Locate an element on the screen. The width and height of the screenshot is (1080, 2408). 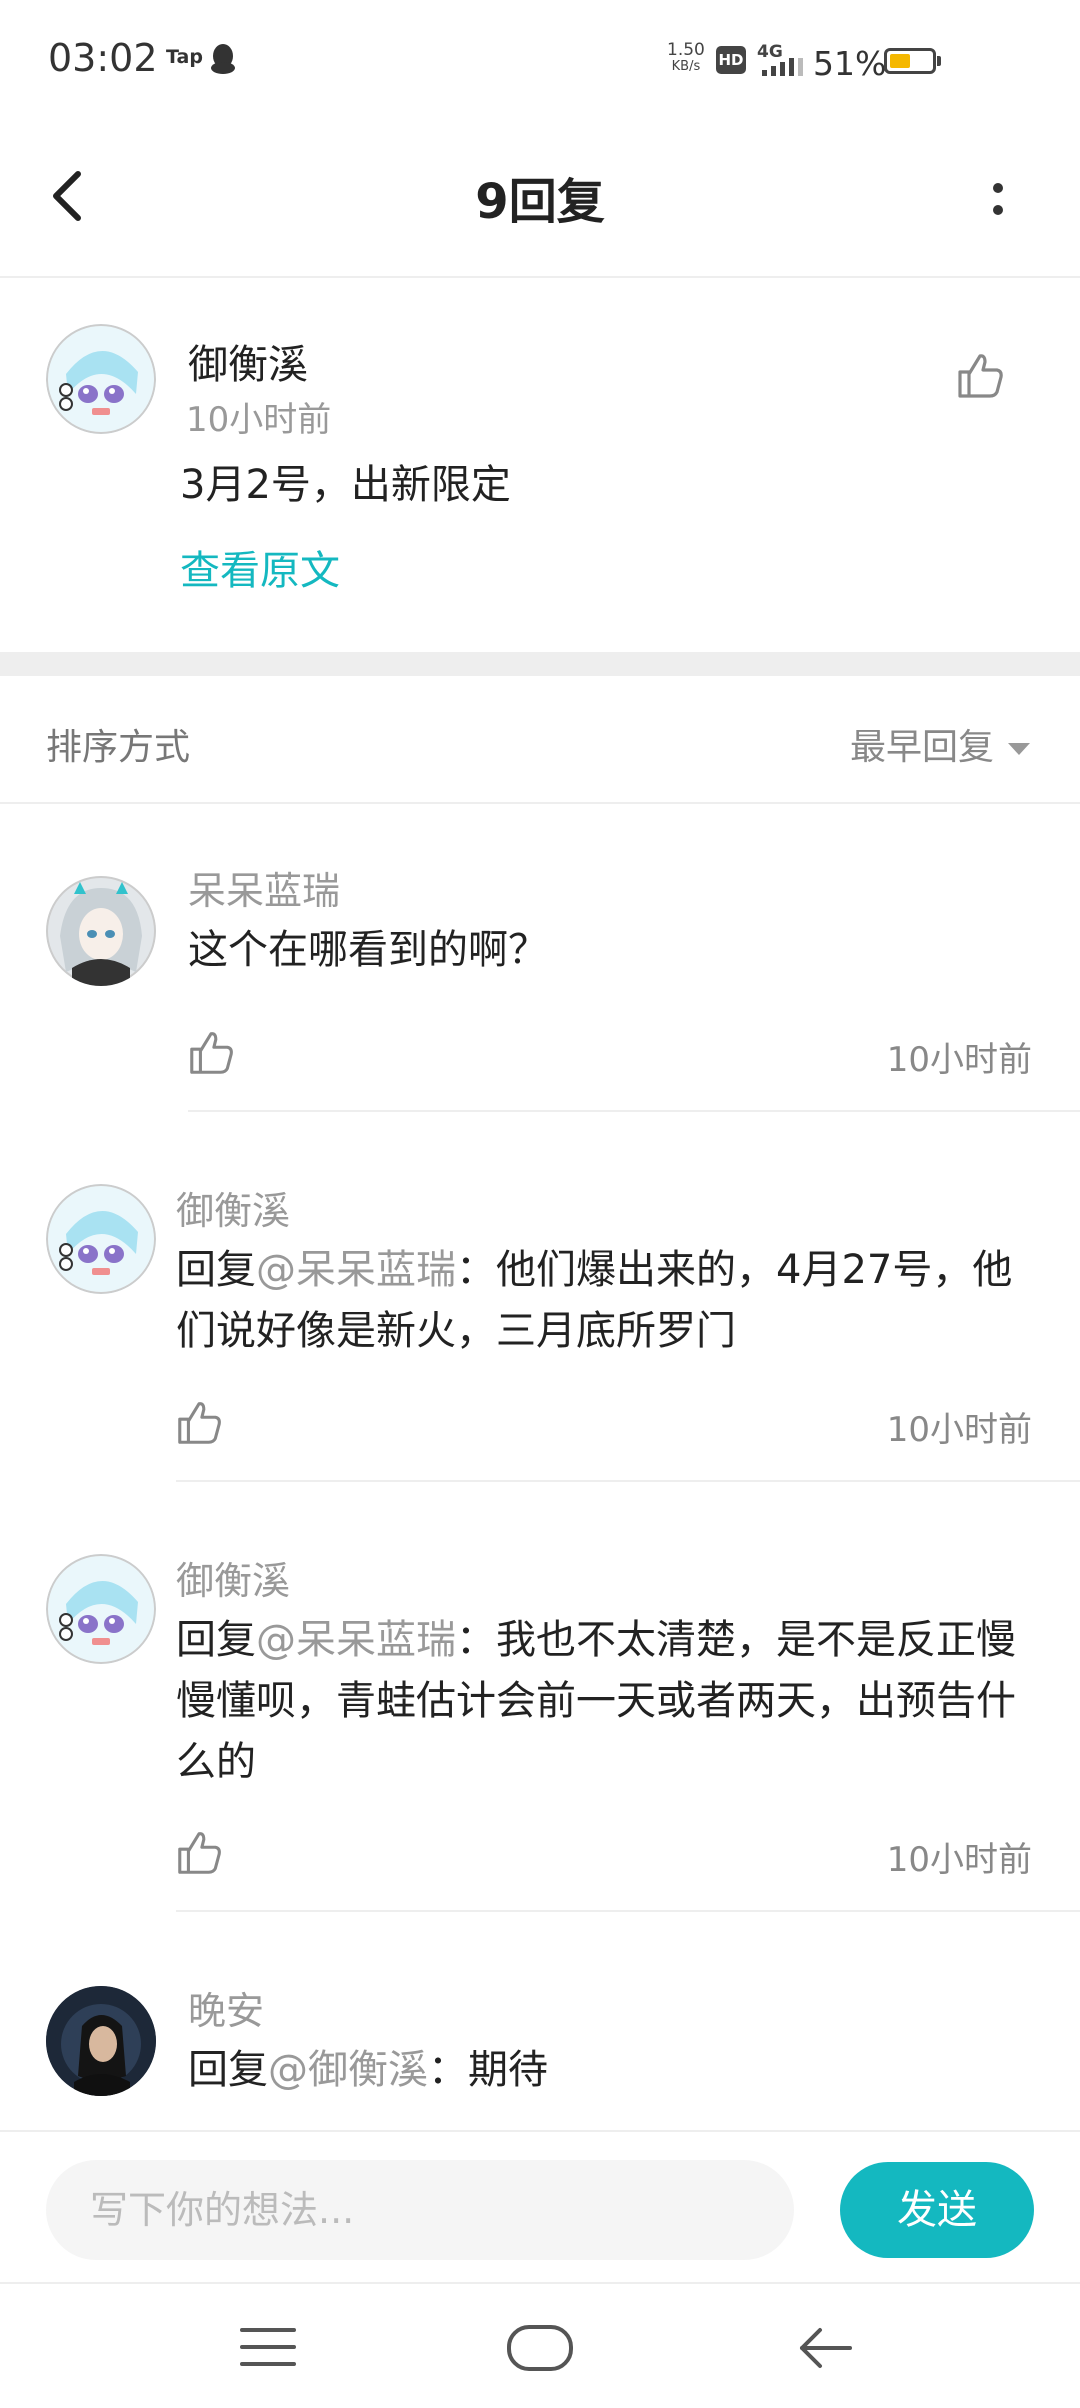
comment-text: 回复@呆呆蓝瑞：他们爆出来的，4月27号，他们说好像是新火，三月底所罗门 is located at coordinates (606, 1301).